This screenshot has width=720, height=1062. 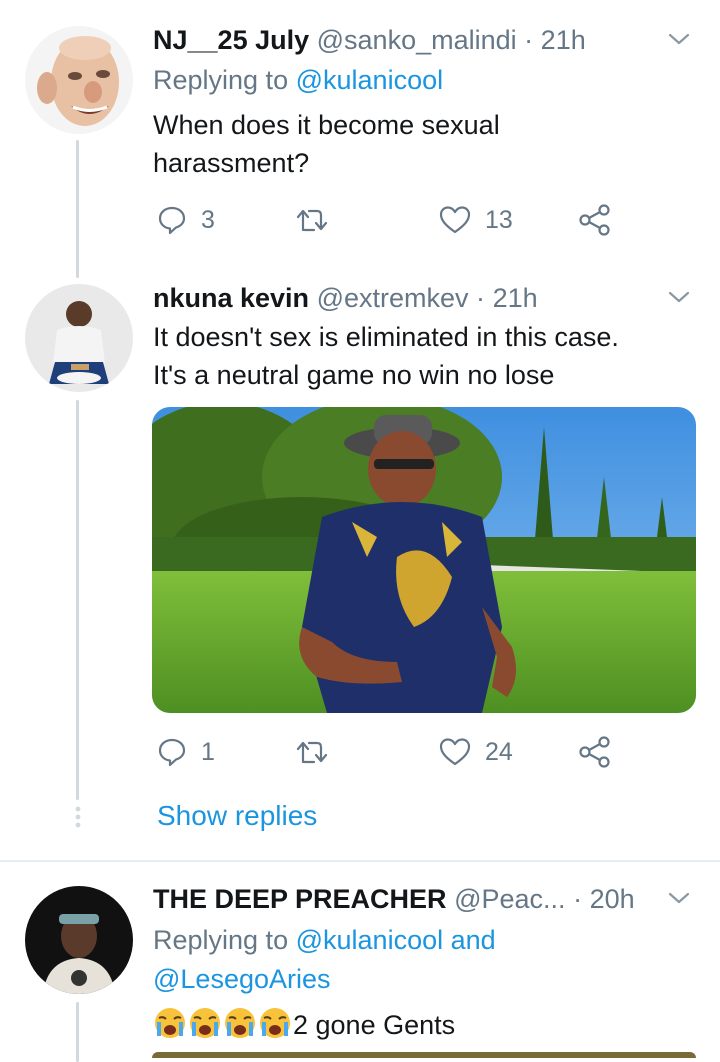 I want to click on replying-to-continued: @LesegoAries, so click(x=242, y=979).